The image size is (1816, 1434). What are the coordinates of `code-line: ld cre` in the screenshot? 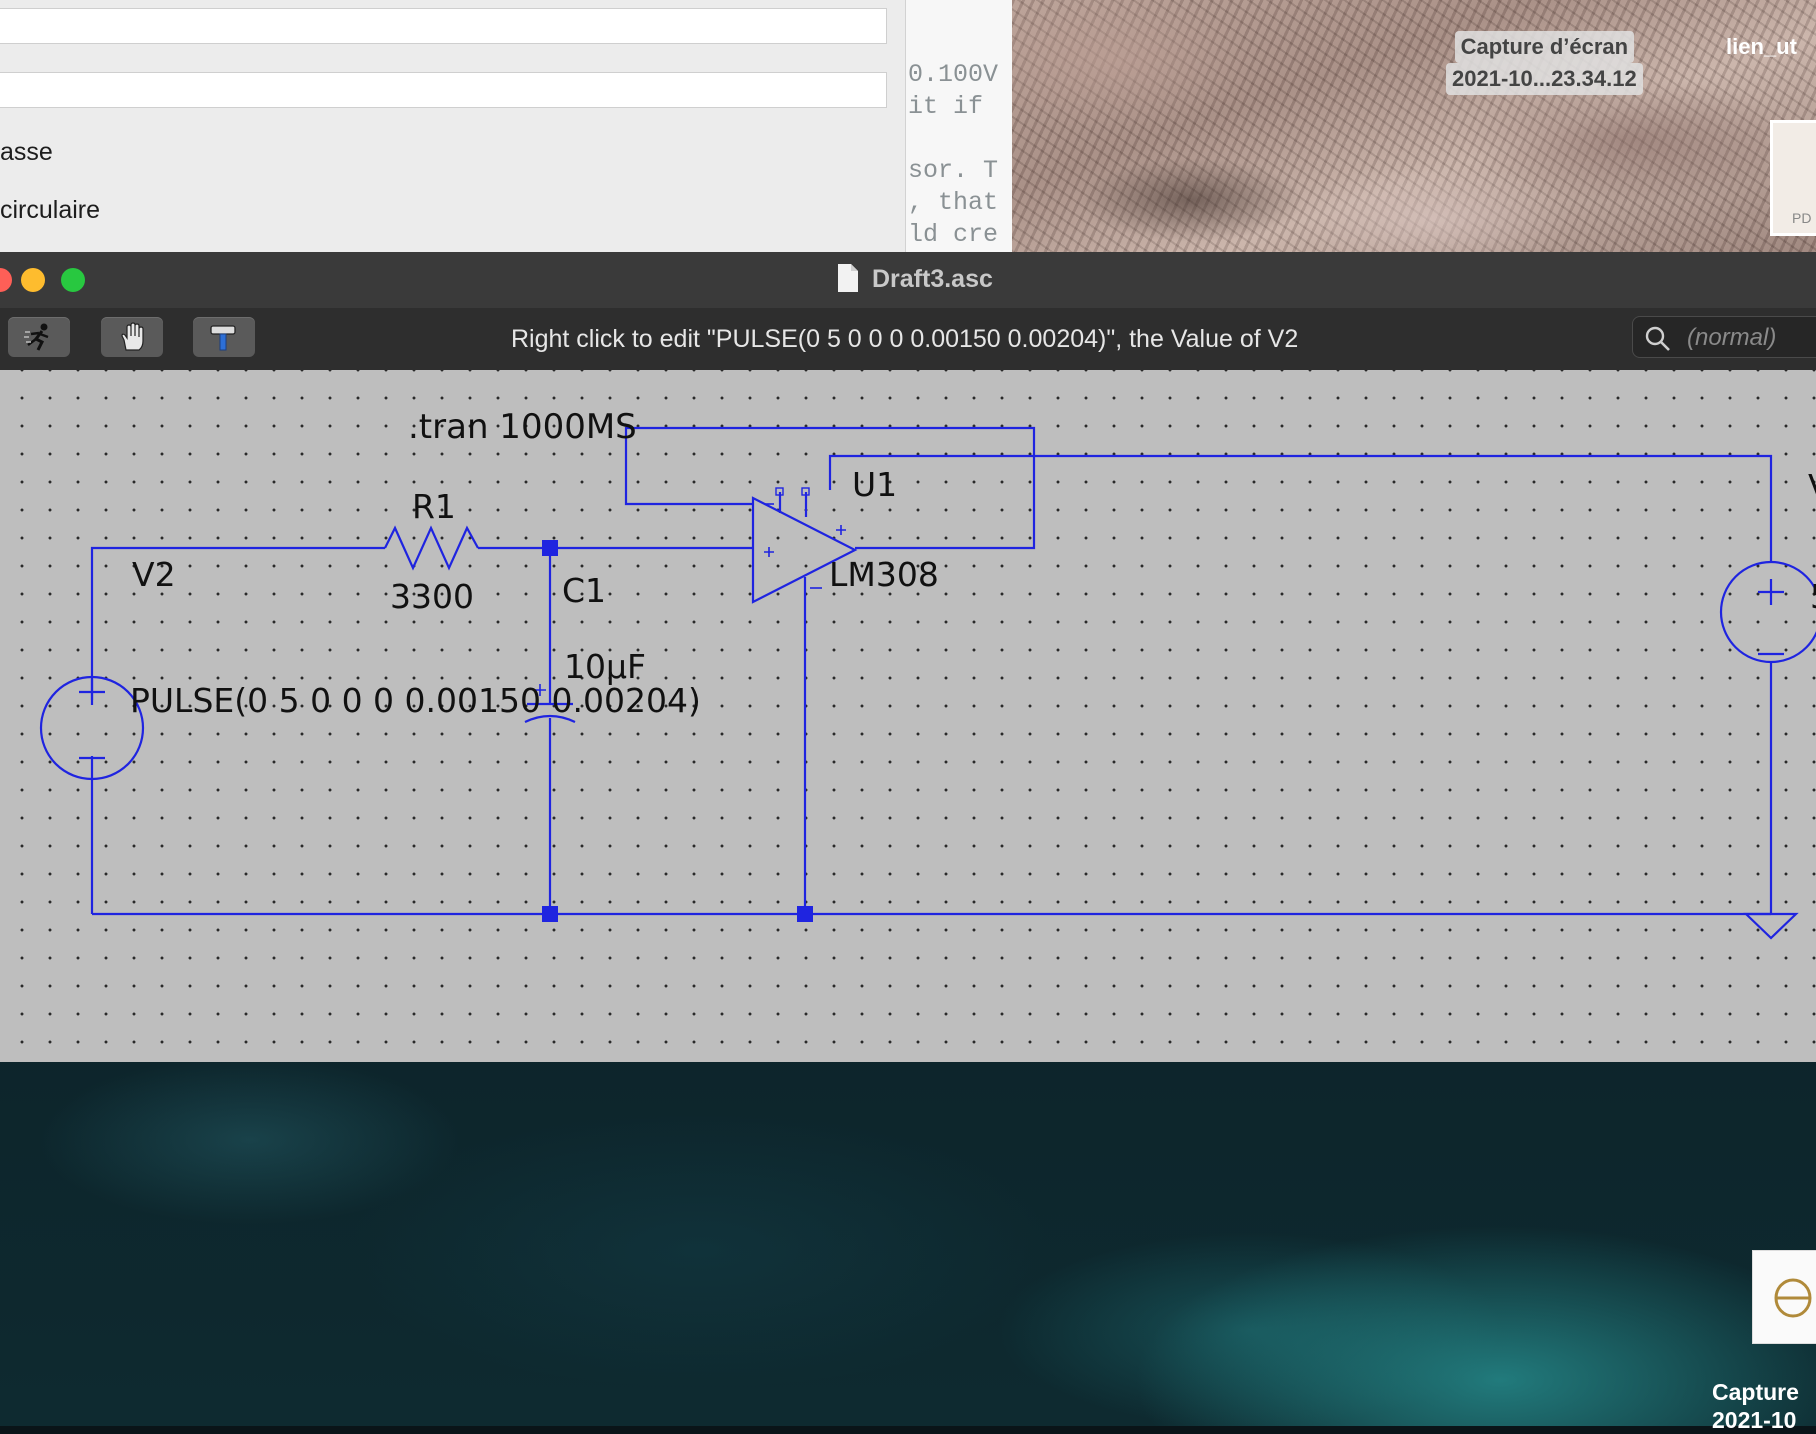 It's located at (953, 234).